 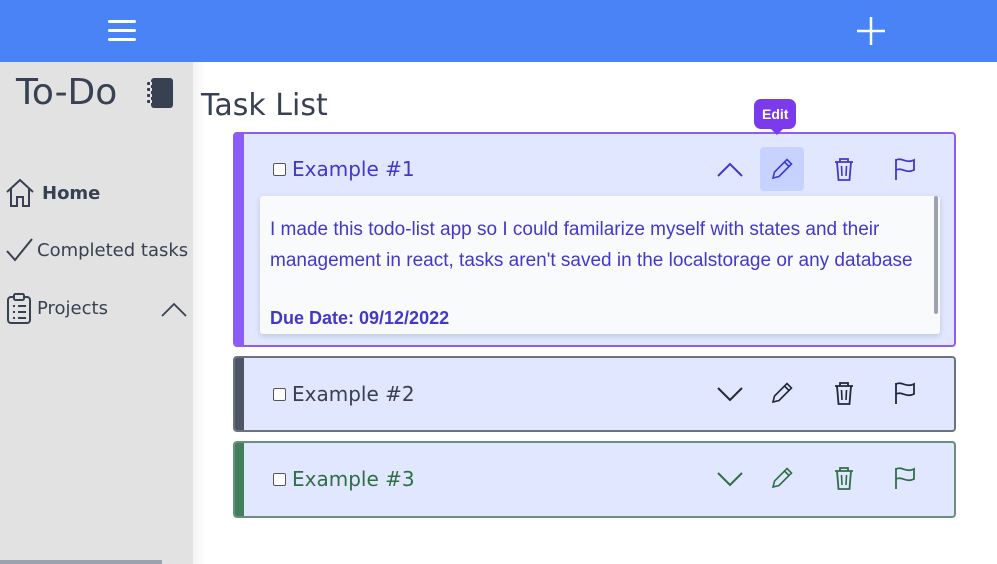 I want to click on sidebar-item-home: Home, so click(x=52, y=193).